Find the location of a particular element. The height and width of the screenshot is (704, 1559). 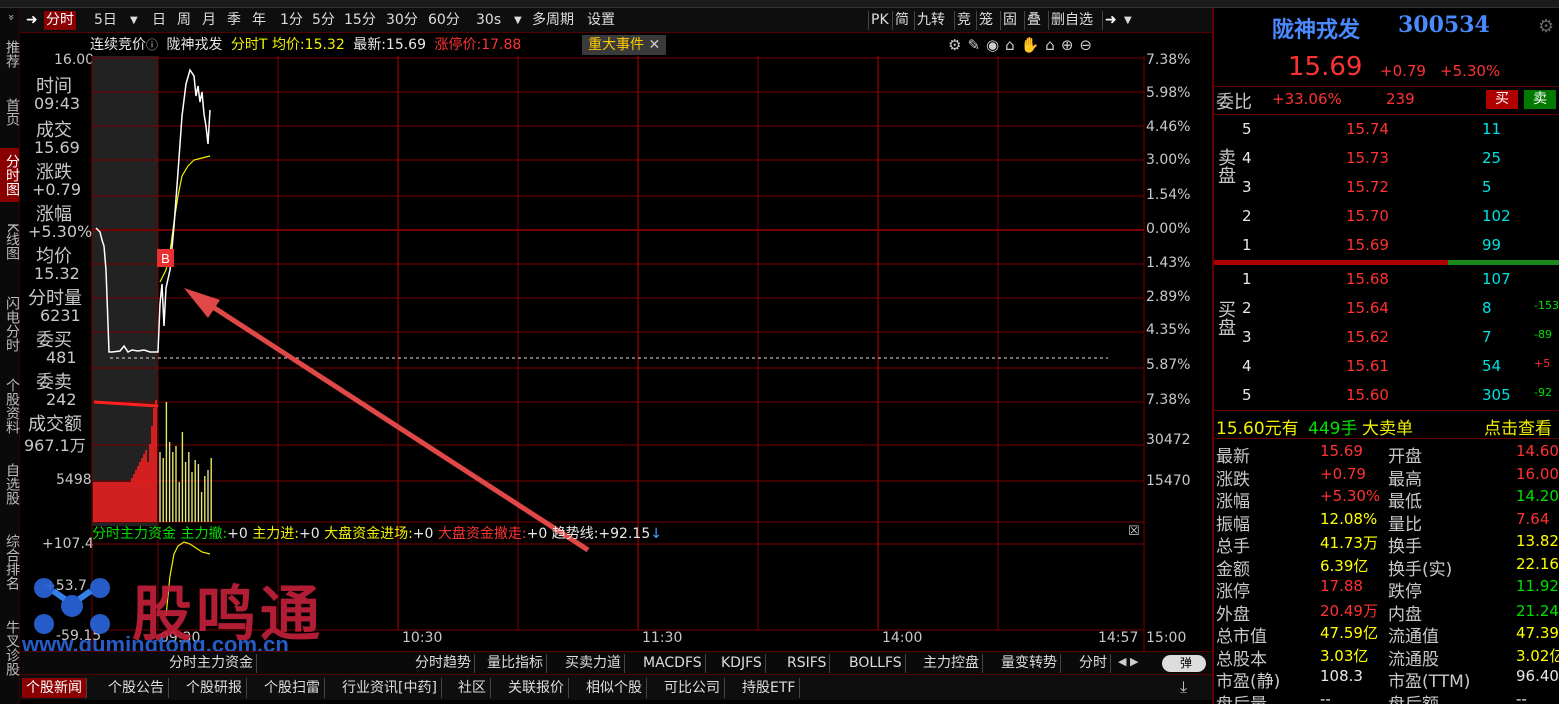

btab-volchange: 量变转势 is located at coordinates (1029, 663).